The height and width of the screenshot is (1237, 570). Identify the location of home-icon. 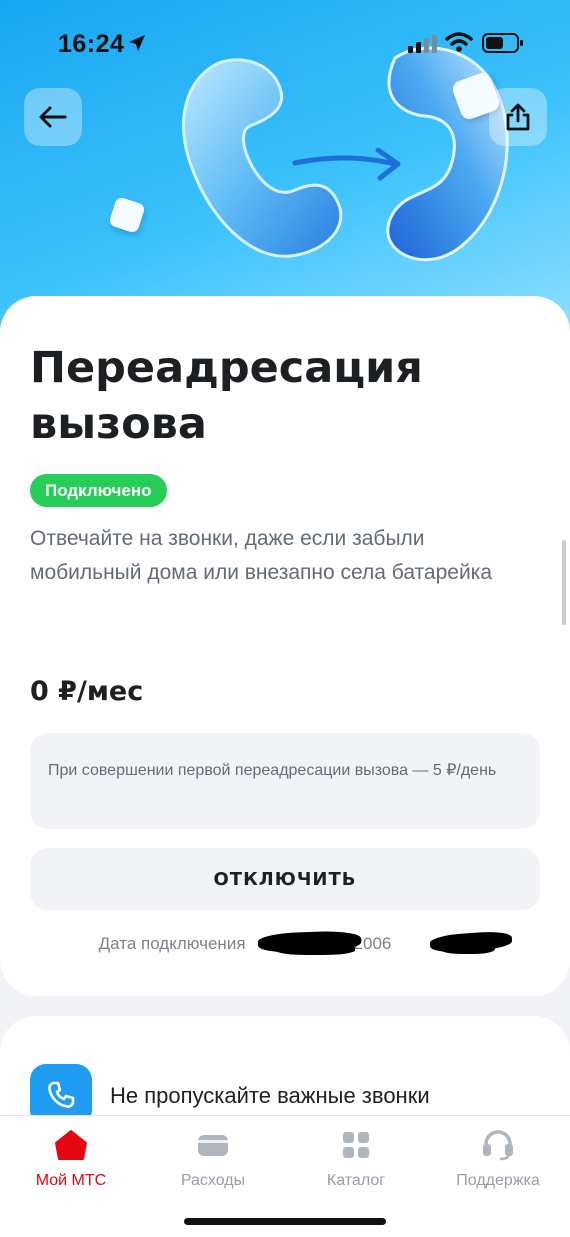
(71, 1145).